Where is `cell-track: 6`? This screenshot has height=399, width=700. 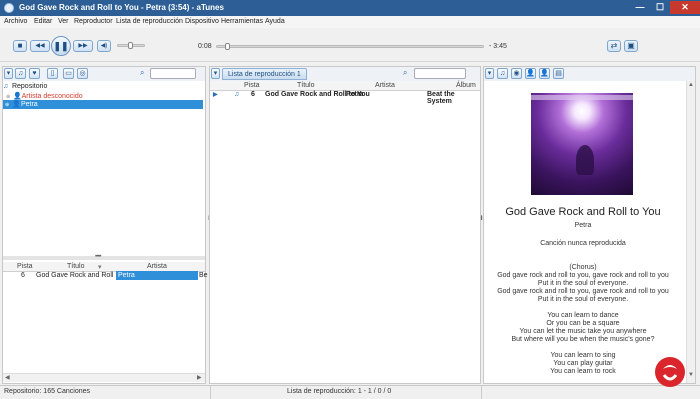 cell-track: 6 is located at coordinates (253, 94).